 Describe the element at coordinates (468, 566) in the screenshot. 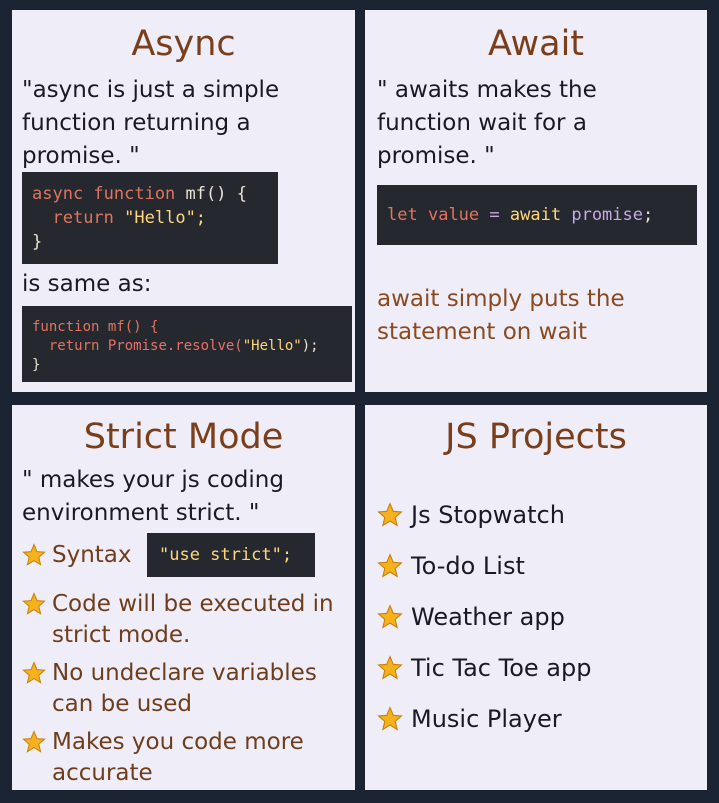

I see `project-label: To-do List` at that location.